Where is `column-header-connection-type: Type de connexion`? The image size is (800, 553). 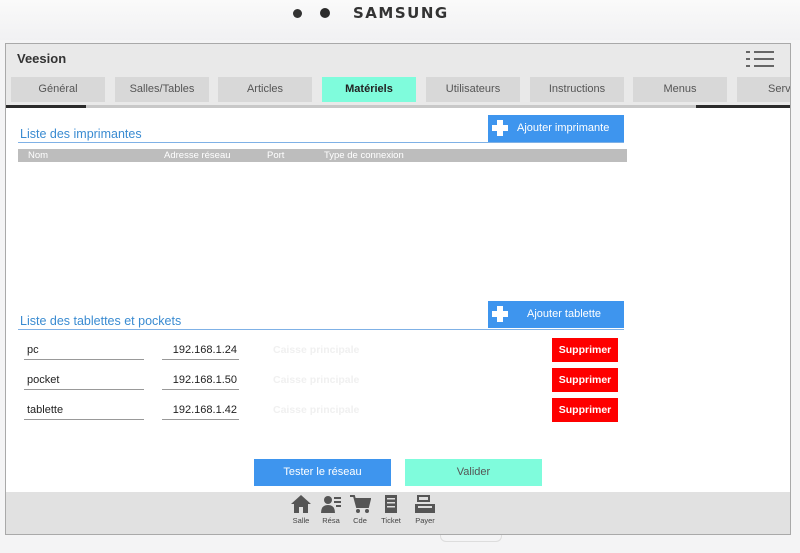 column-header-connection-type: Type de connexion is located at coordinates (364, 155).